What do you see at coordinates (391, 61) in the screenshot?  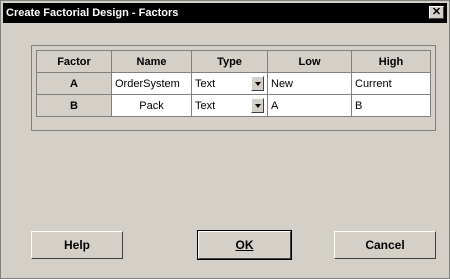 I see `col-header-high: High` at bounding box center [391, 61].